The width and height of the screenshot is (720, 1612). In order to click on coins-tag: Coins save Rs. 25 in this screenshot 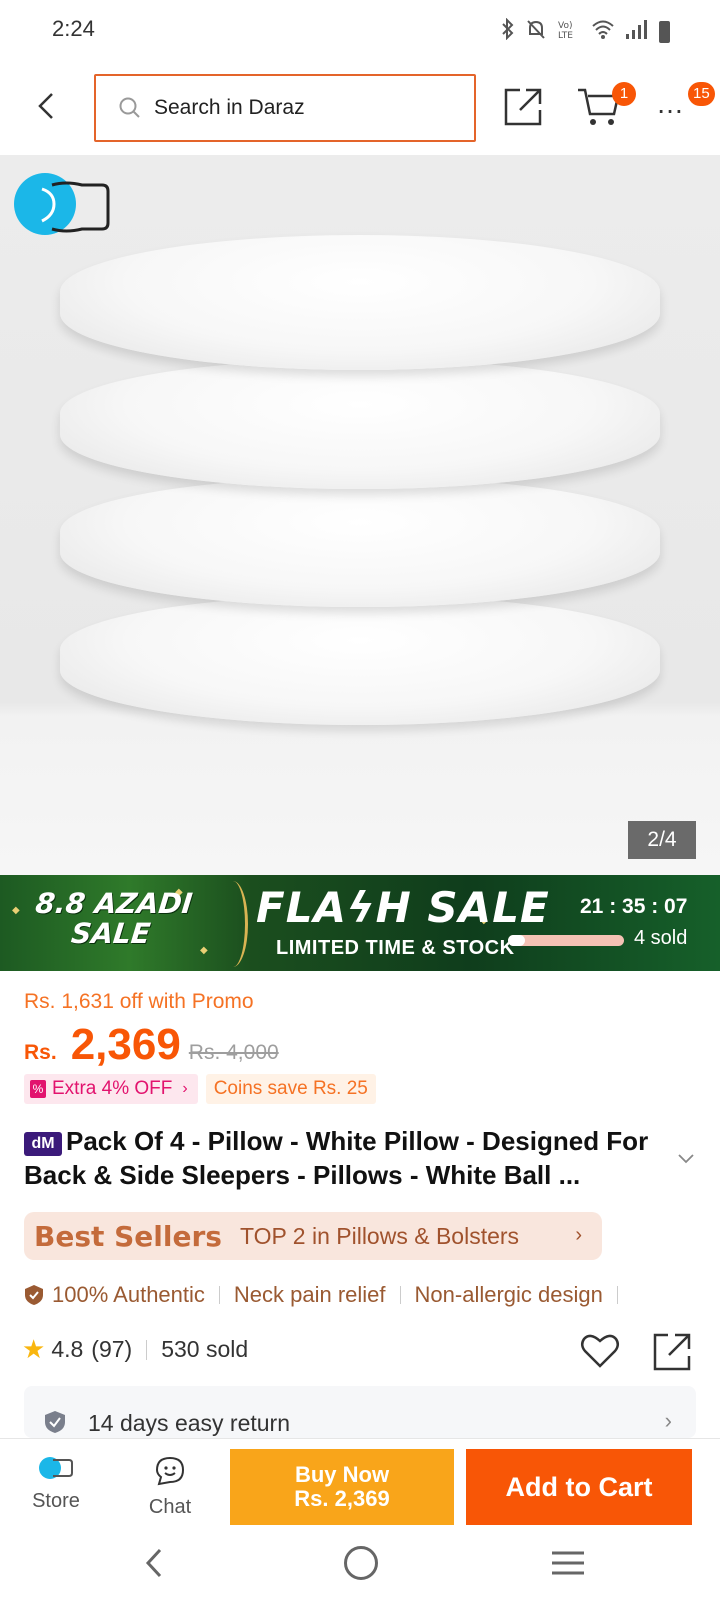, I will do `click(290, 1089)`.